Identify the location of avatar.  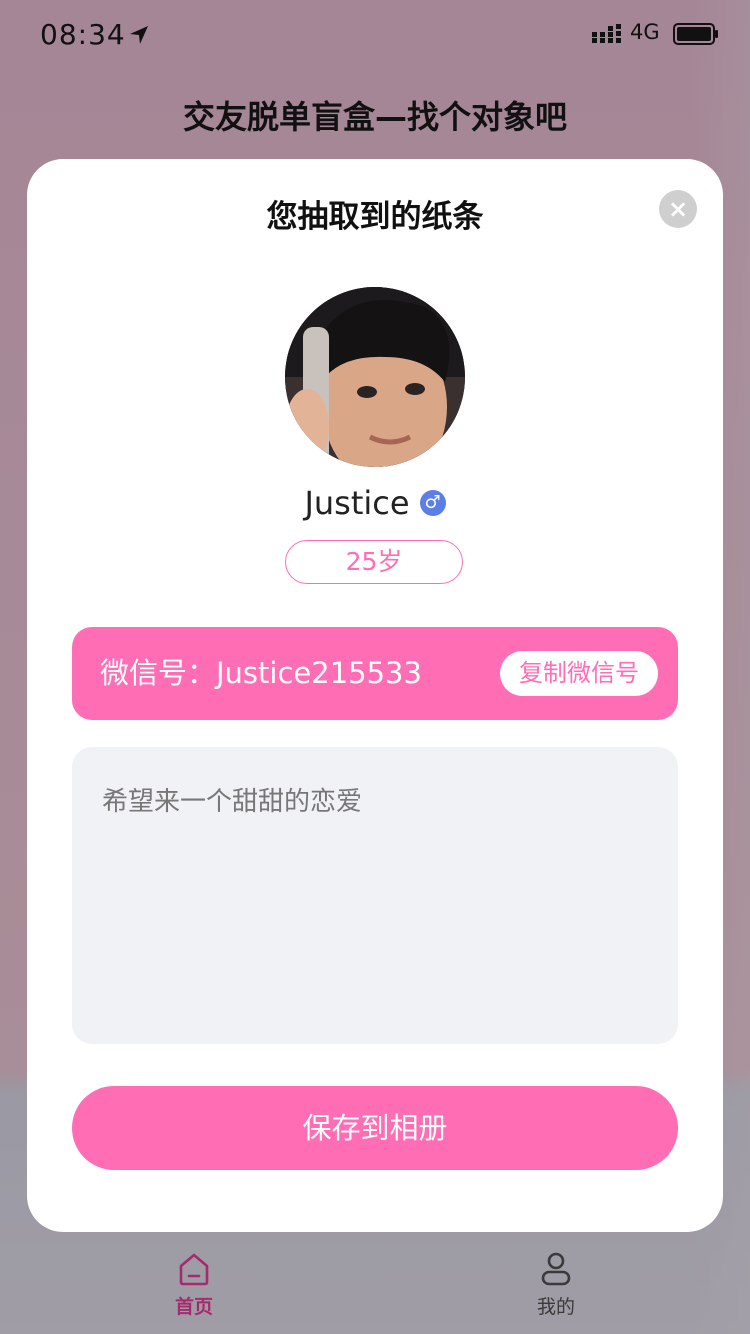
(375, 377).